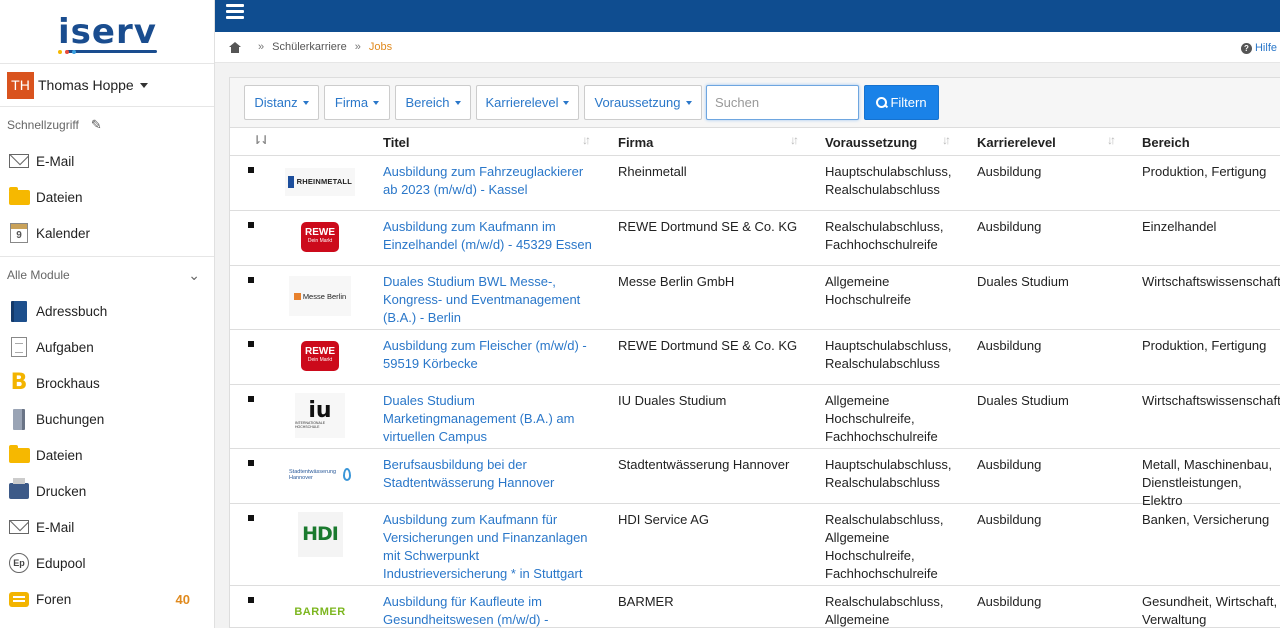 The width and height of the screenshot is (1280, 628). What do you see at coordinates (888, 180) in the screenshot?
I see `requirement: Hauptschulabschluss, Realschulabschluss` at bounding box center [888, 180].